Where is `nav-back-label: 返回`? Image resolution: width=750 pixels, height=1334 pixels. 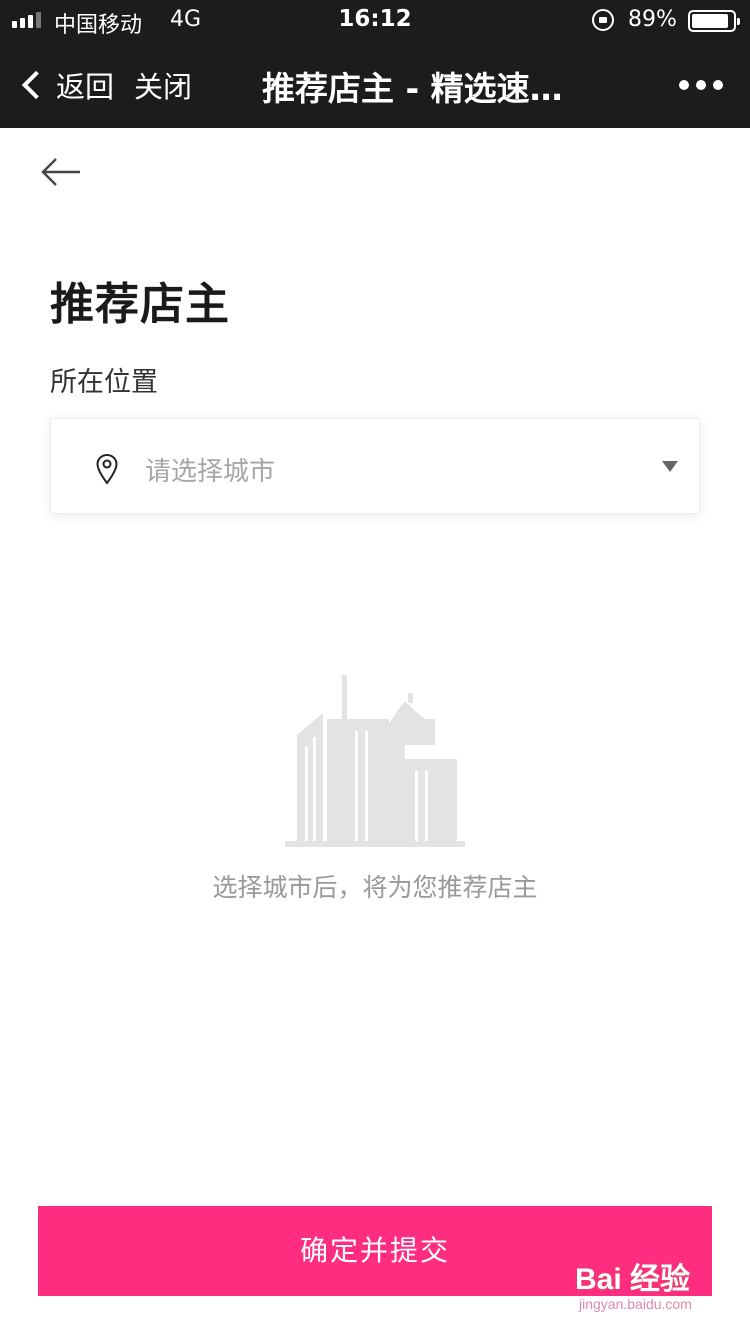
nav-back-label: 返回 is located at coordinates (85, 87).